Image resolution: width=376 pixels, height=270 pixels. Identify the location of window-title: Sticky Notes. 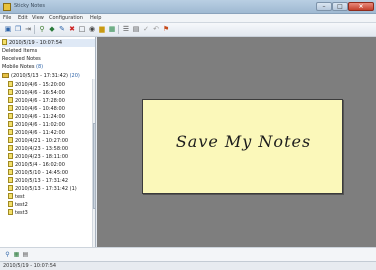
(29, 6).